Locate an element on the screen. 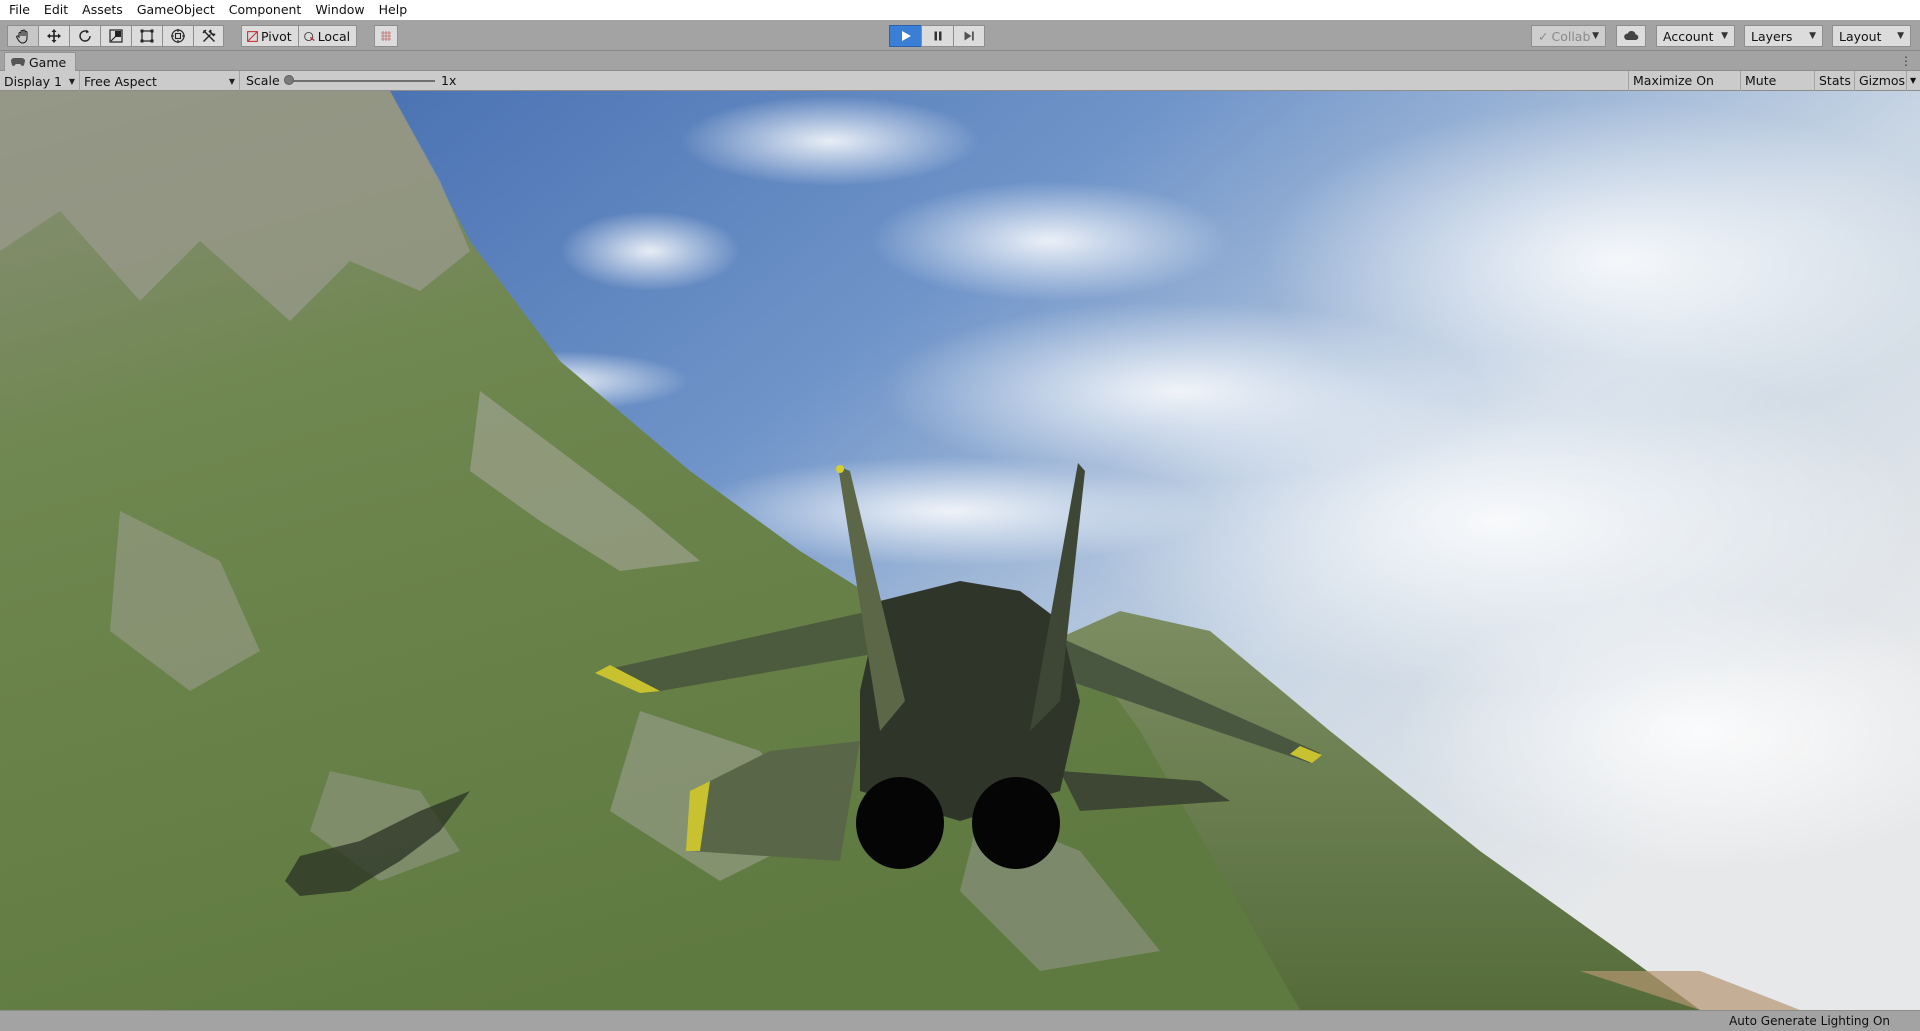 This screenshot has width=1920, height=1031. rect-tool-icon is located at coordinates (147, 36).